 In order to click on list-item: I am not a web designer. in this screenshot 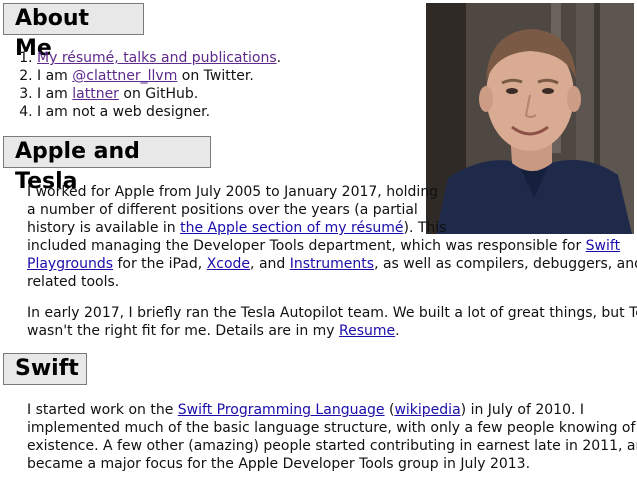, I will do `click(159, 112)`.